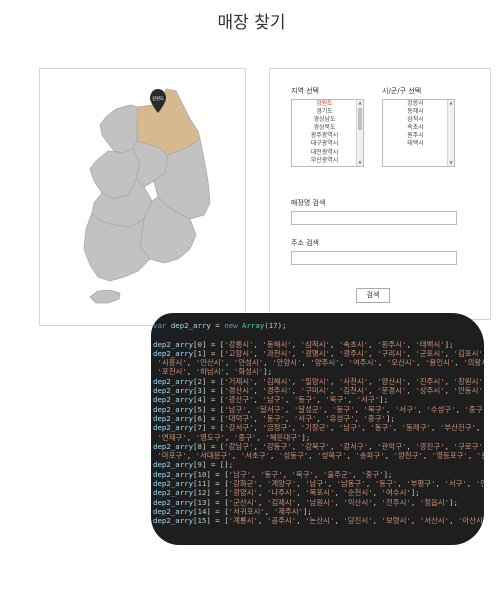 The image size is (503, 604). What do you see at coordinates (415, 112) in the screenshot?
I see `district-option: 동해시` at bounding box center [415, 112].